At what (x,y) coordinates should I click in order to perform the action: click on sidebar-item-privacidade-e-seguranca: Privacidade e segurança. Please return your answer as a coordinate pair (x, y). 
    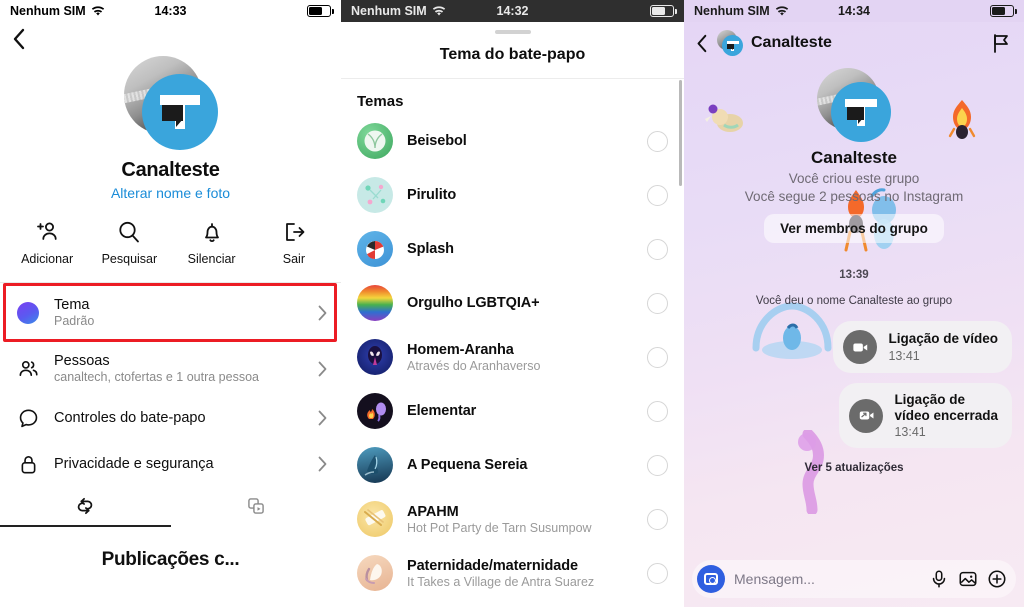
    Looking at the image, I should click on (170, 464).